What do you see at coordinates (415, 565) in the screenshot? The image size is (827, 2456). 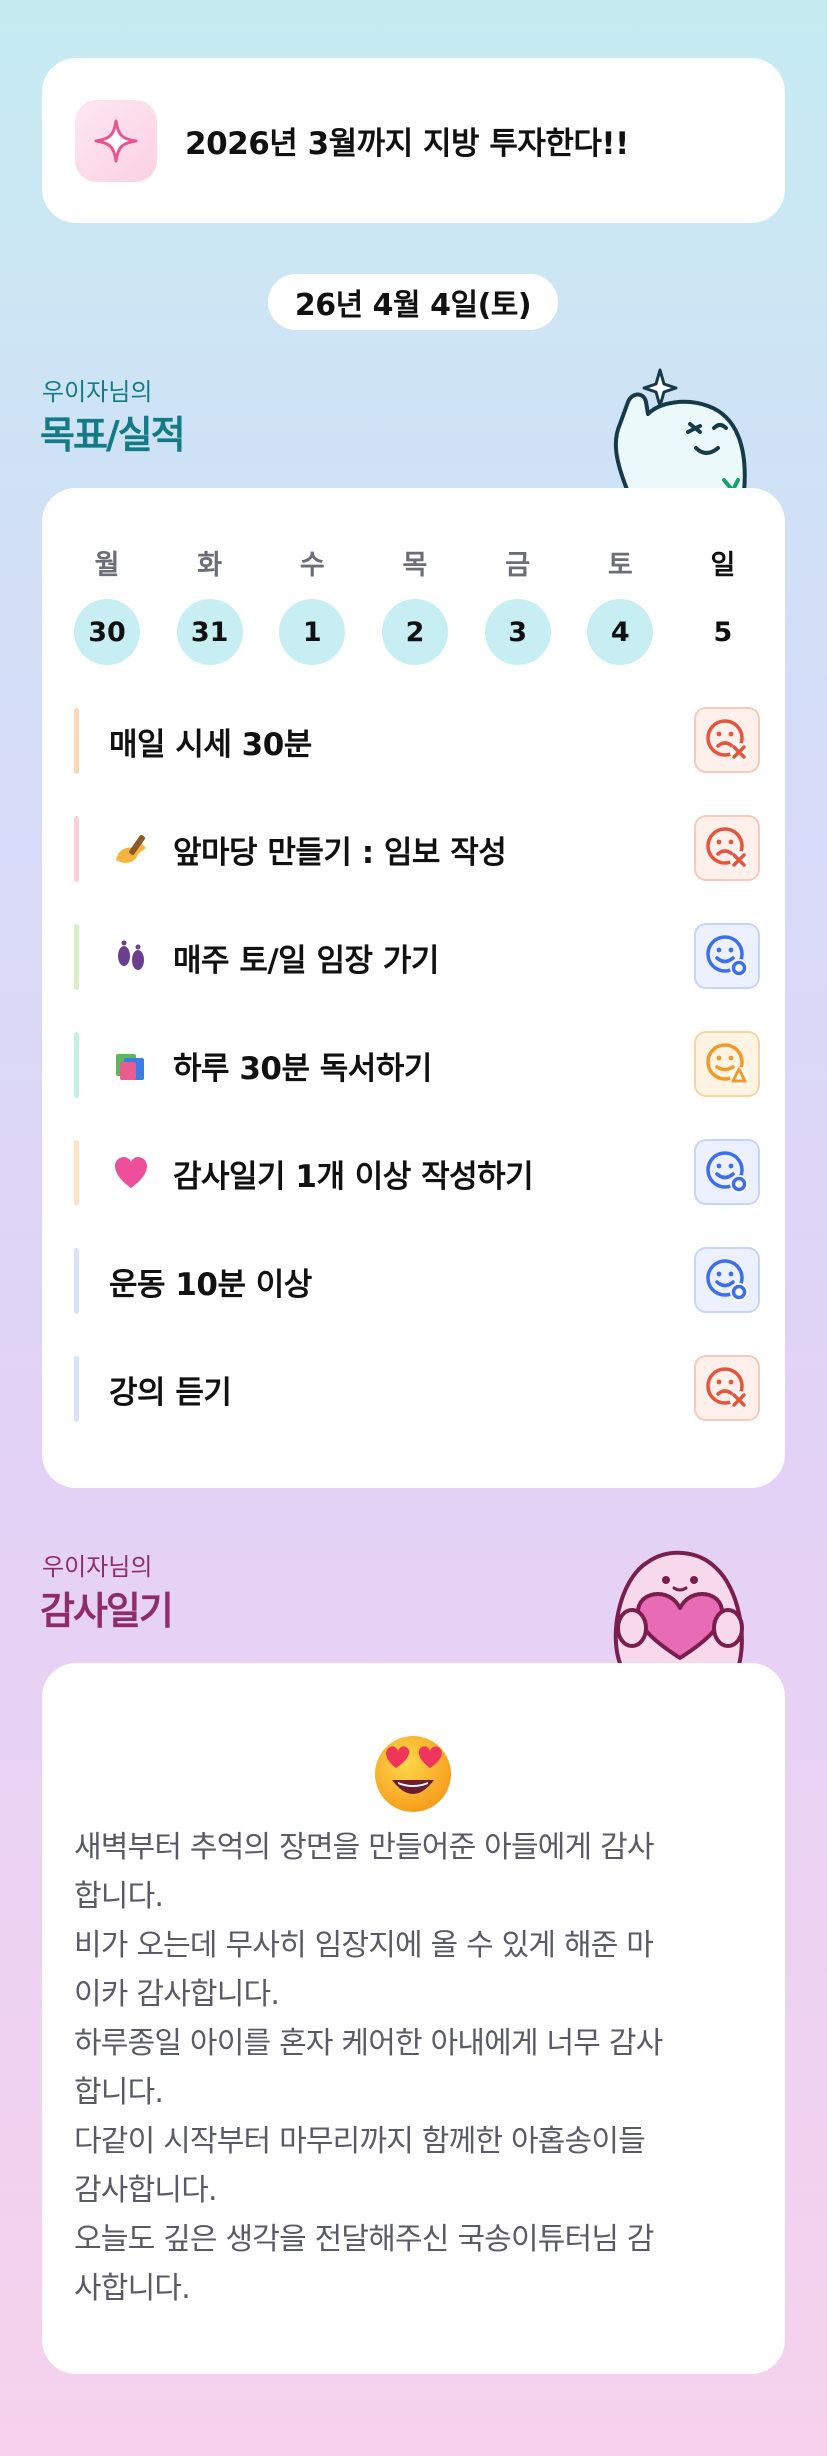 I see `weekday-name: 목` at bounding box center [415, 565].